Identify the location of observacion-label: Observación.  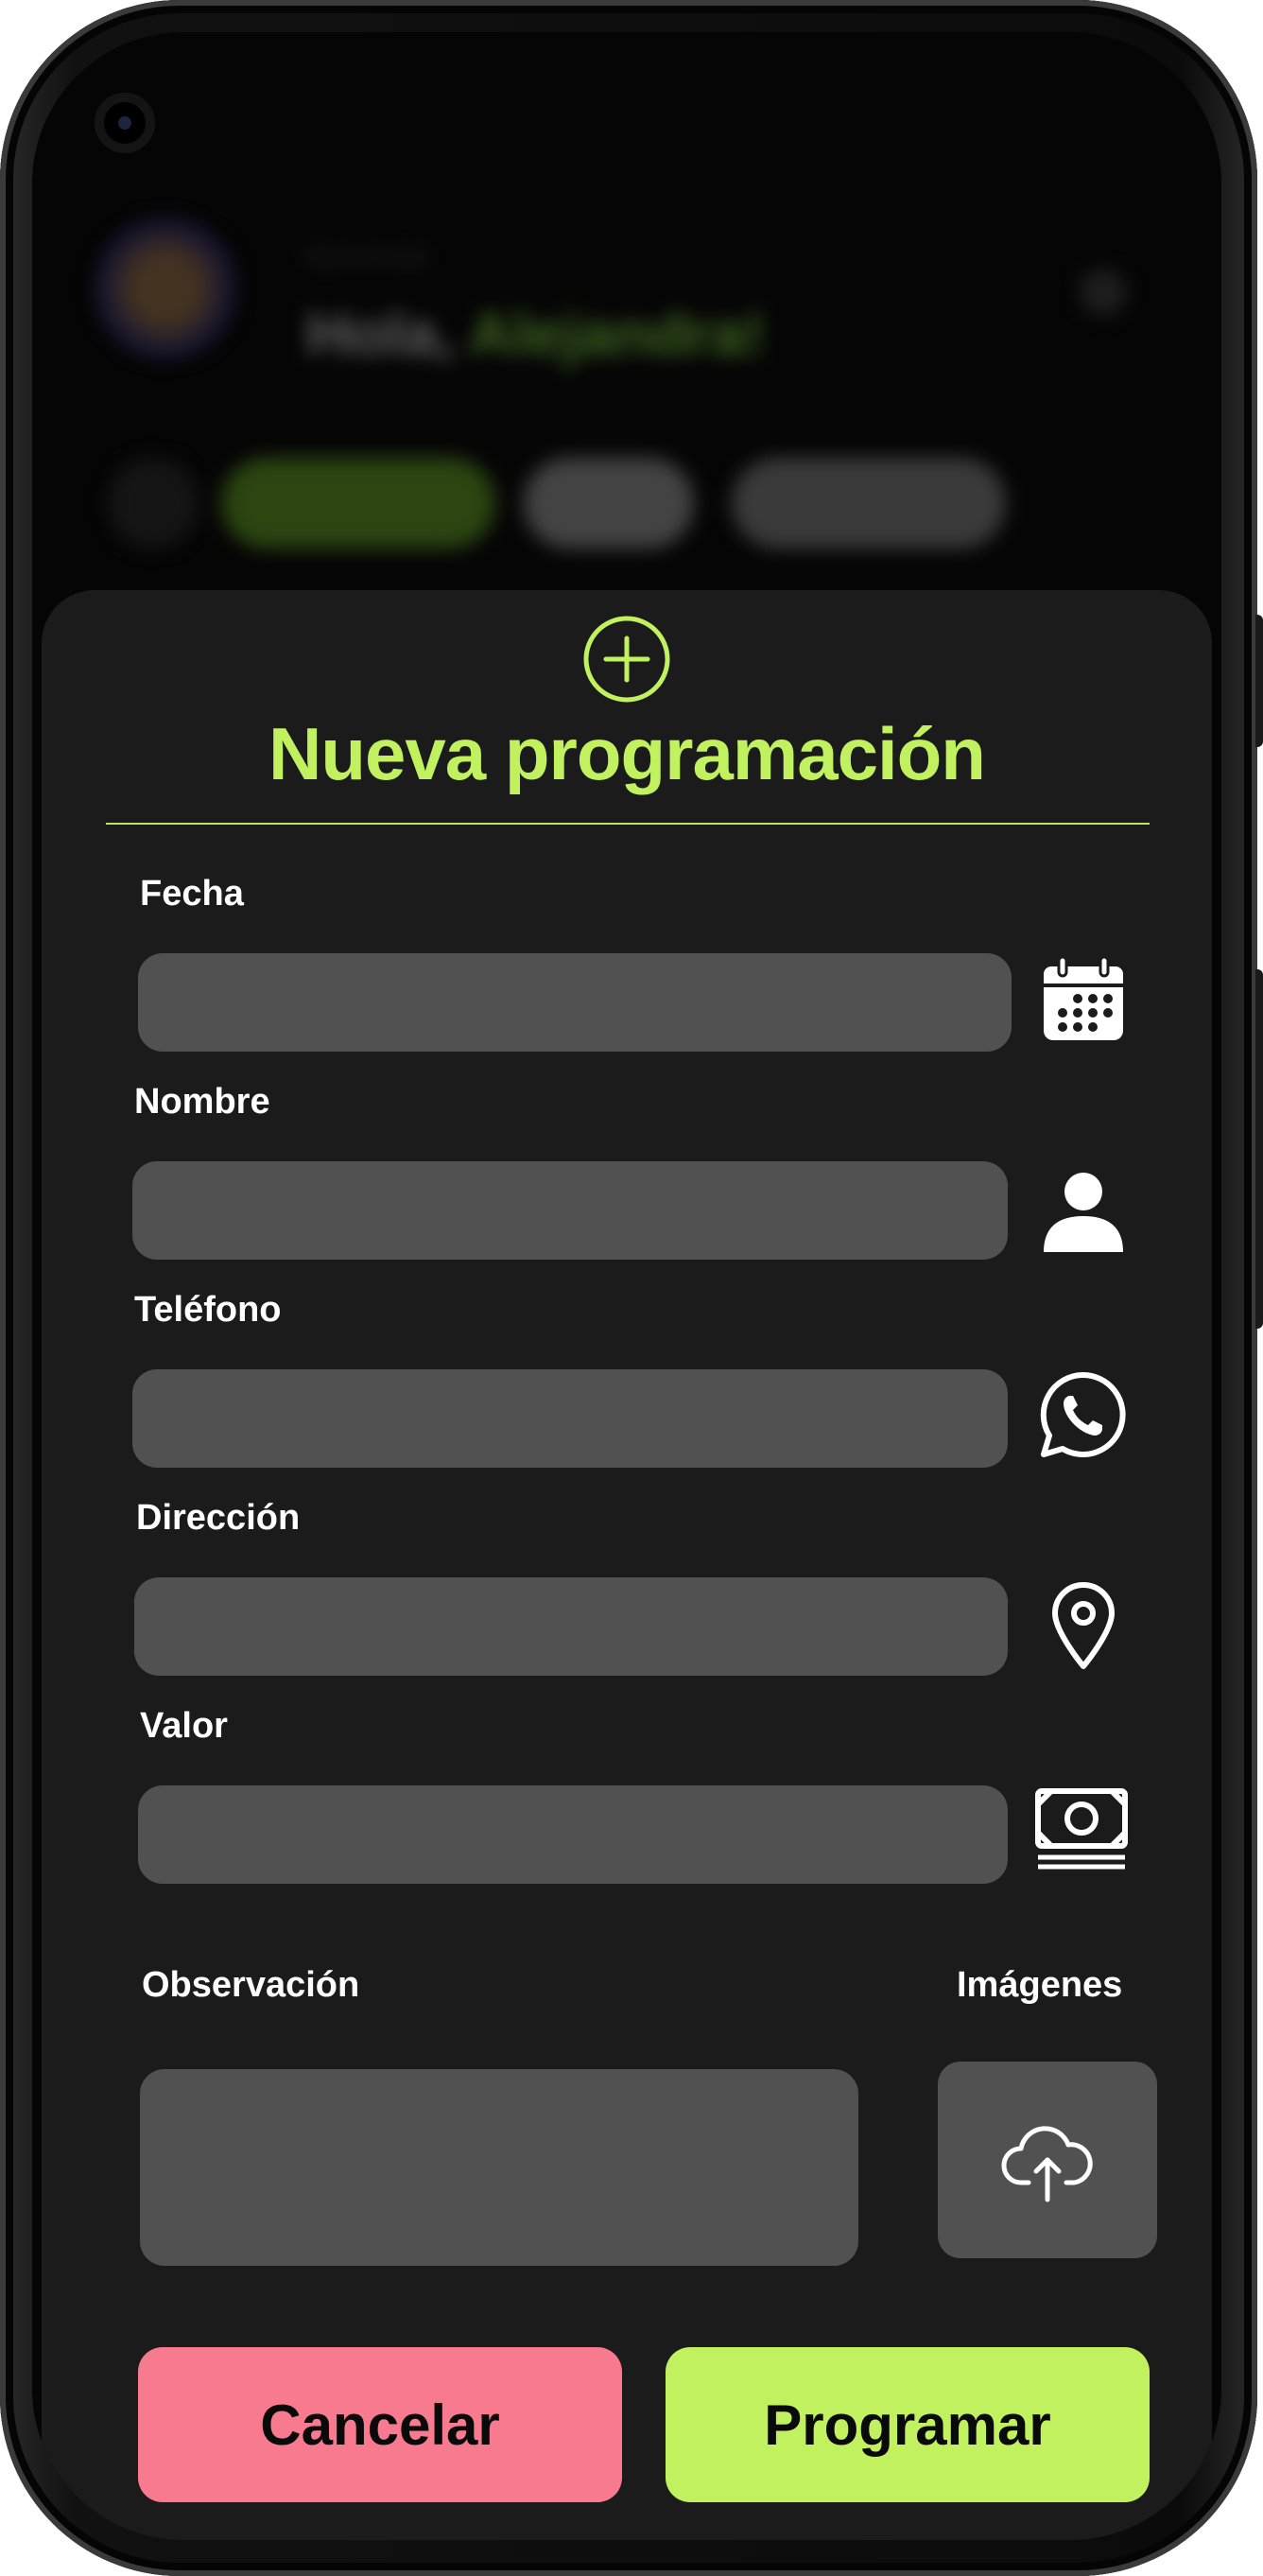
(251, 1985).